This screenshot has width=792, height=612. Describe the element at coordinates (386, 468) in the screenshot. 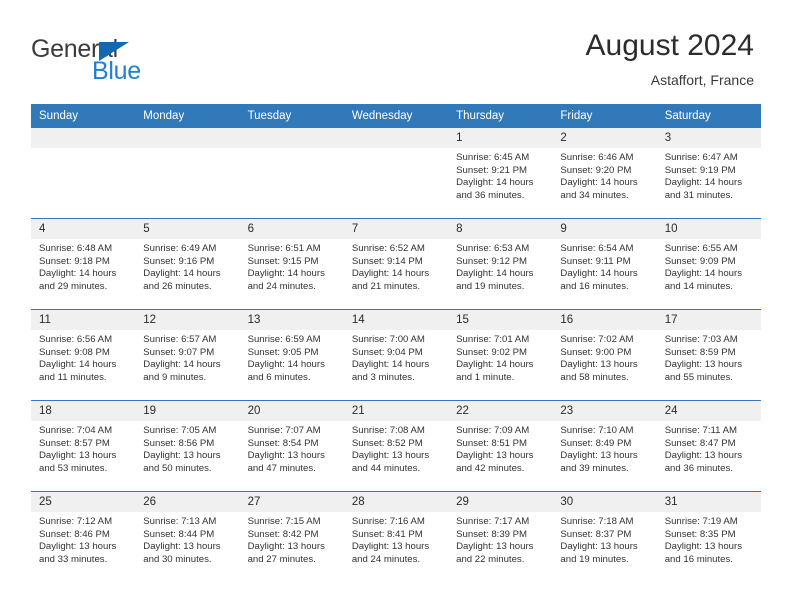

I see `day-daylight2-text: and 44 minutes.` at that location.